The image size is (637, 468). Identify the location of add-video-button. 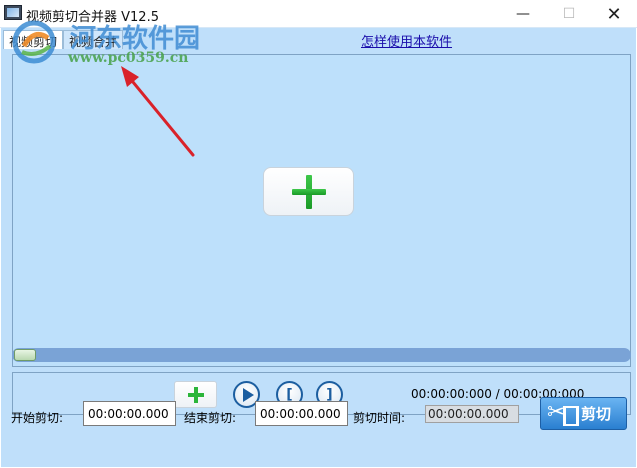
(308, 191).